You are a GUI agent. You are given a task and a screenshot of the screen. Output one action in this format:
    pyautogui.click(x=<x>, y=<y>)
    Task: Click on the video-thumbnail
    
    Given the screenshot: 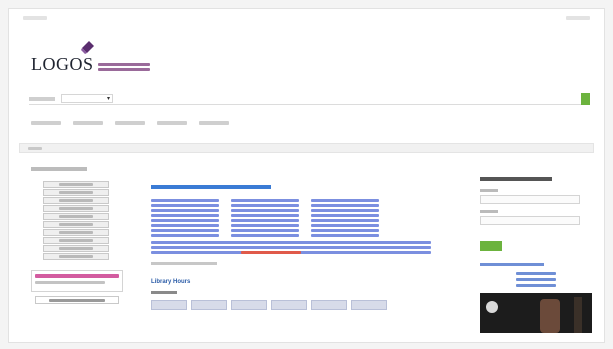 What is the action you would take?
    pyautogui.click(x=536, y=313)
    